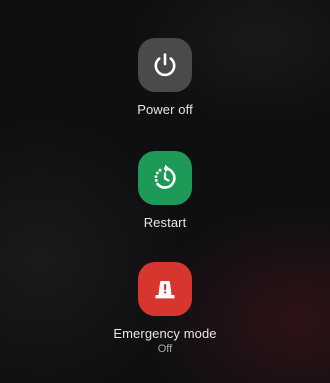 The height and width of the screenshot is (383, 330). I want to click on power-off-button, so click(165, 65).